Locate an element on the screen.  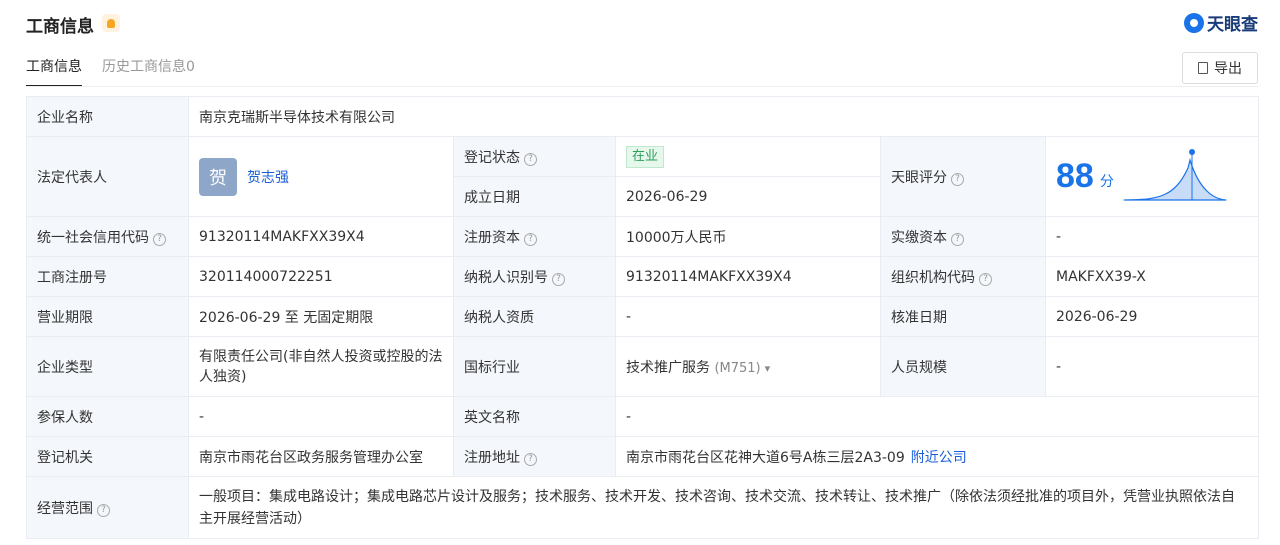
industry-cell: 技术推广服务 (M751) ▾ is located at coordinates (748, 366).